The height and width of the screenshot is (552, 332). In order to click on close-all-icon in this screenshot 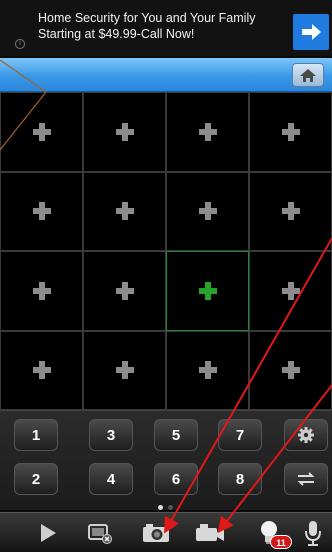, I will do `click(100, 534)`.